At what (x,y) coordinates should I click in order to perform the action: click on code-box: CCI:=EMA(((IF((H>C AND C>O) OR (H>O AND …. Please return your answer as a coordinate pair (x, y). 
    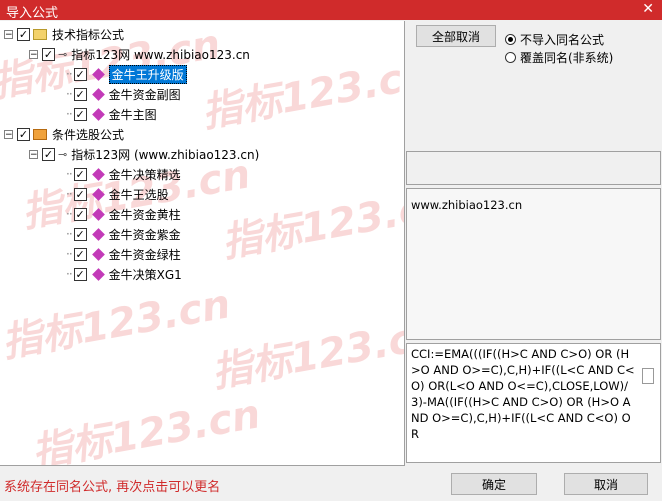
    Looking at the image, I should click on (533, 403).